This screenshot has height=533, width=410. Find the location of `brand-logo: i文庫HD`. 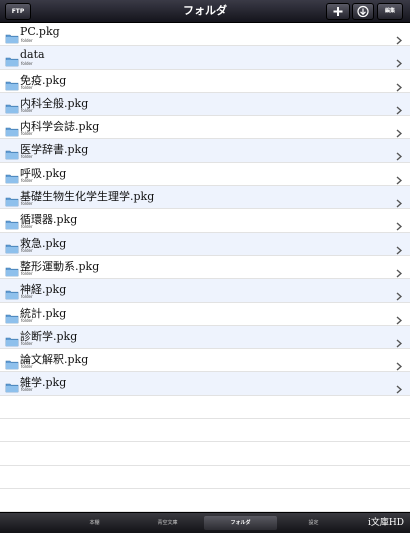

brand-logo: i文庫HD is located at coordinates (386, 523).